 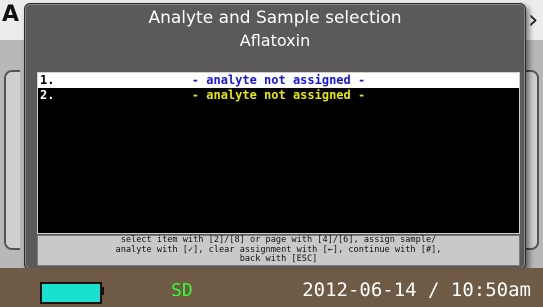 I want to click on background-panel-left, so click(x=12, y=160).